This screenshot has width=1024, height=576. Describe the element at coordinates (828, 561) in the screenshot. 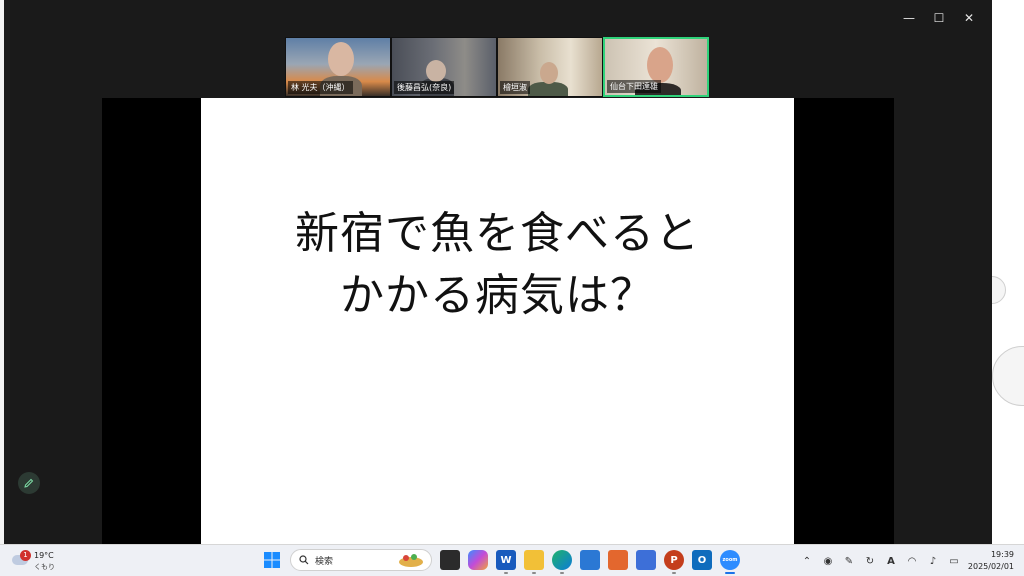

I see `tray-app-icon: ◉` at that location.